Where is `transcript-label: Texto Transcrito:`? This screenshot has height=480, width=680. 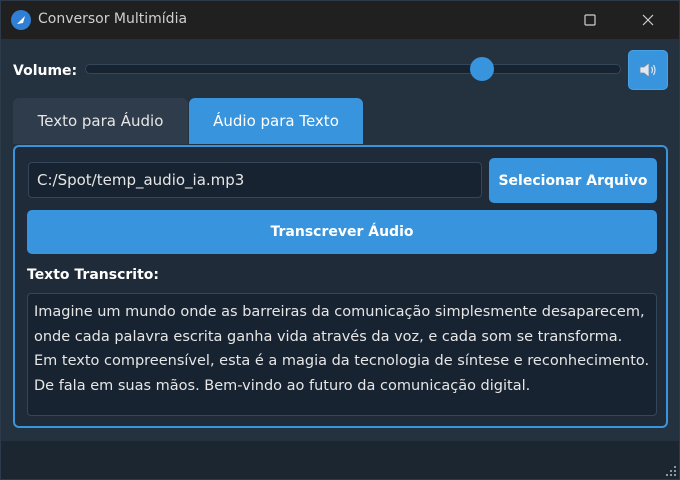 transcript-label: Texto Transcrito: is located at coordinates (93, 275).